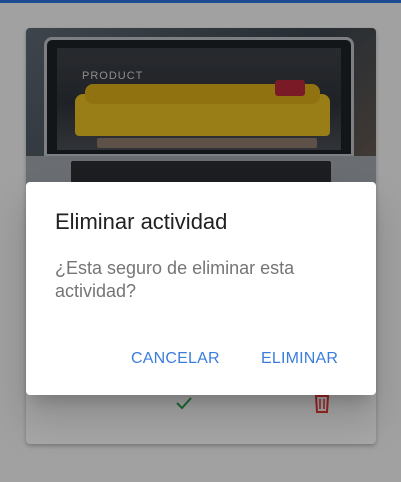 The image size is (401, 482). What do you see at coordinates (299, 359) in the screenshot?
I see `delete-button: ELIMINAR` at bounding box center [299, 359].